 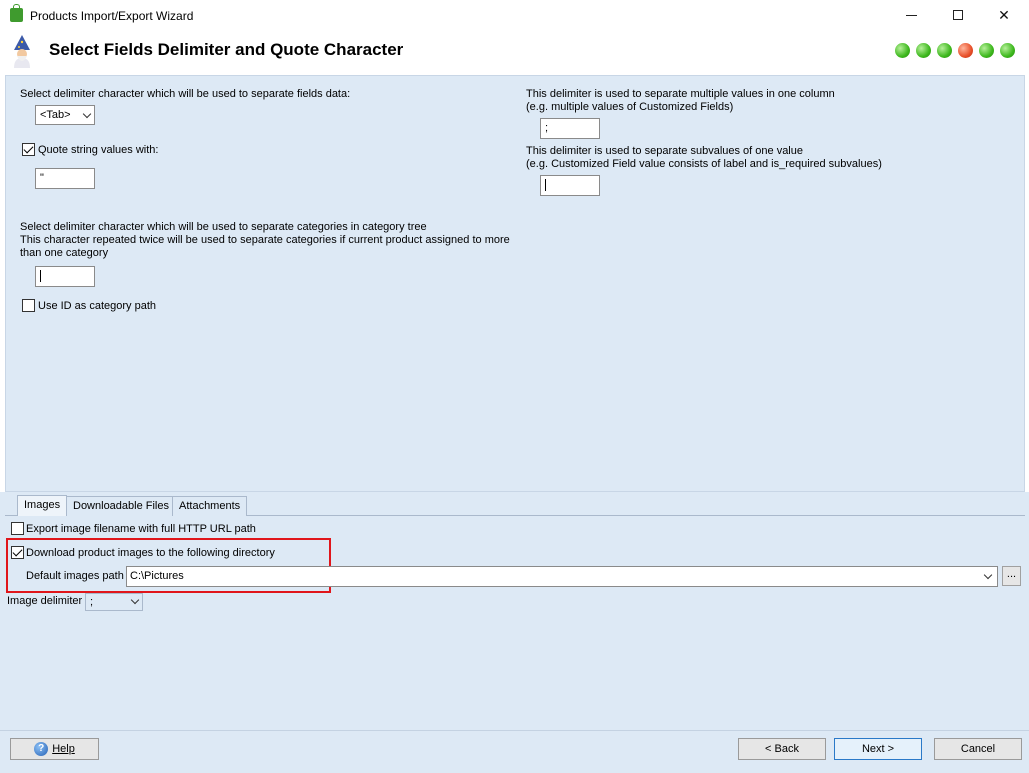 I want to click on use-id-label: Use ID as category path, so click(x=97, y=306).